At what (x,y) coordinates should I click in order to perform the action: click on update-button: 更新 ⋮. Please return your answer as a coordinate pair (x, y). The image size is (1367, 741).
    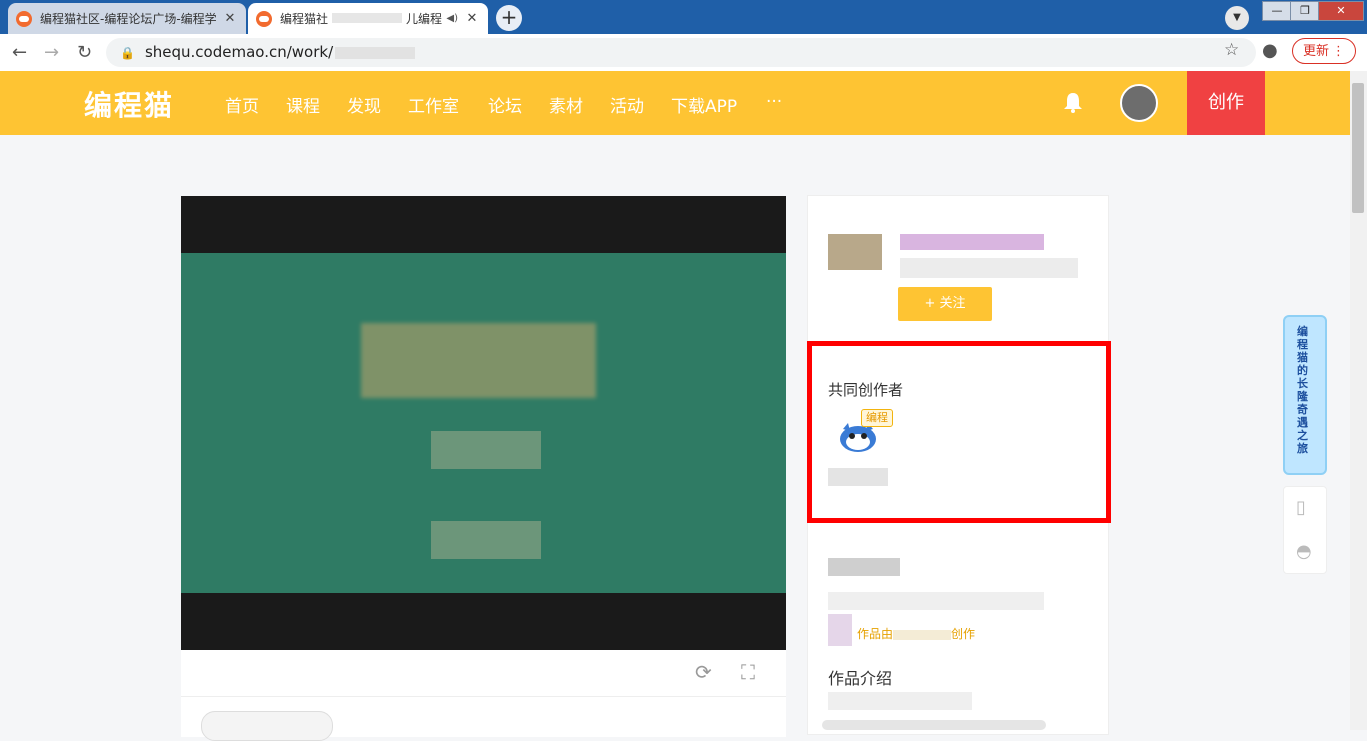
    Looking at the image, I should click on (1324, 51).